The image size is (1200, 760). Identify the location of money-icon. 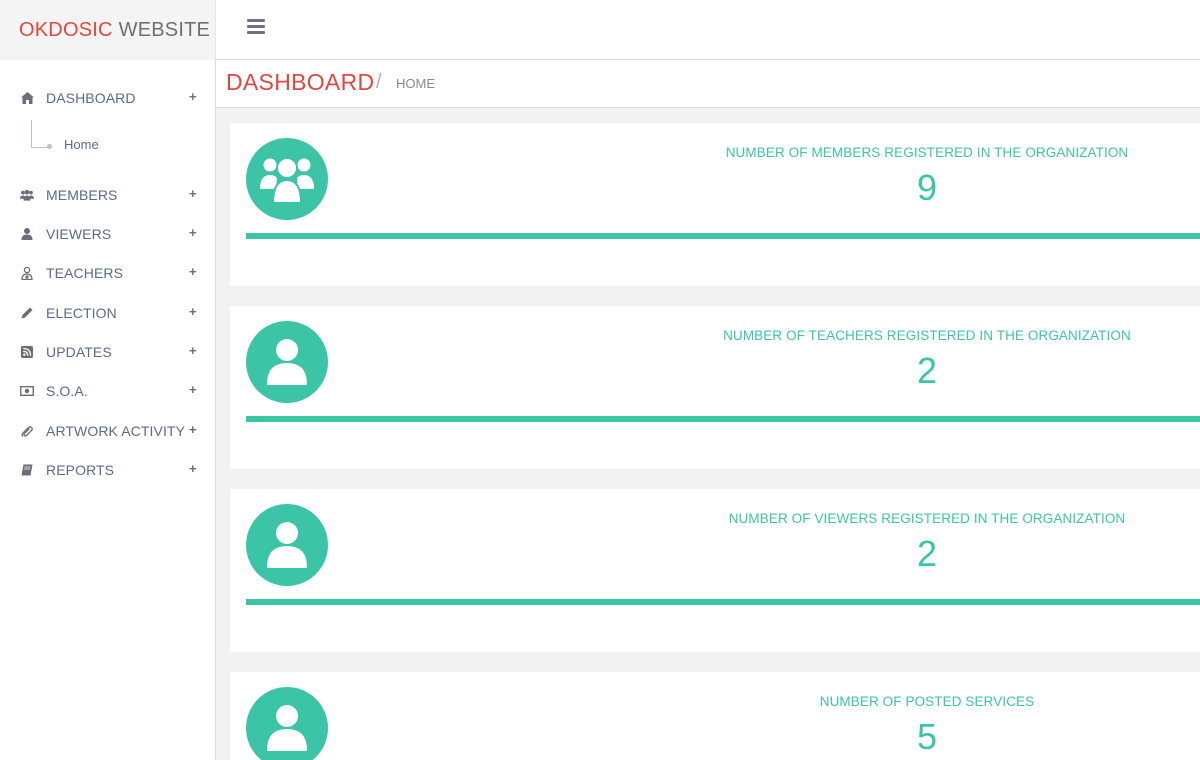
(27, 391).